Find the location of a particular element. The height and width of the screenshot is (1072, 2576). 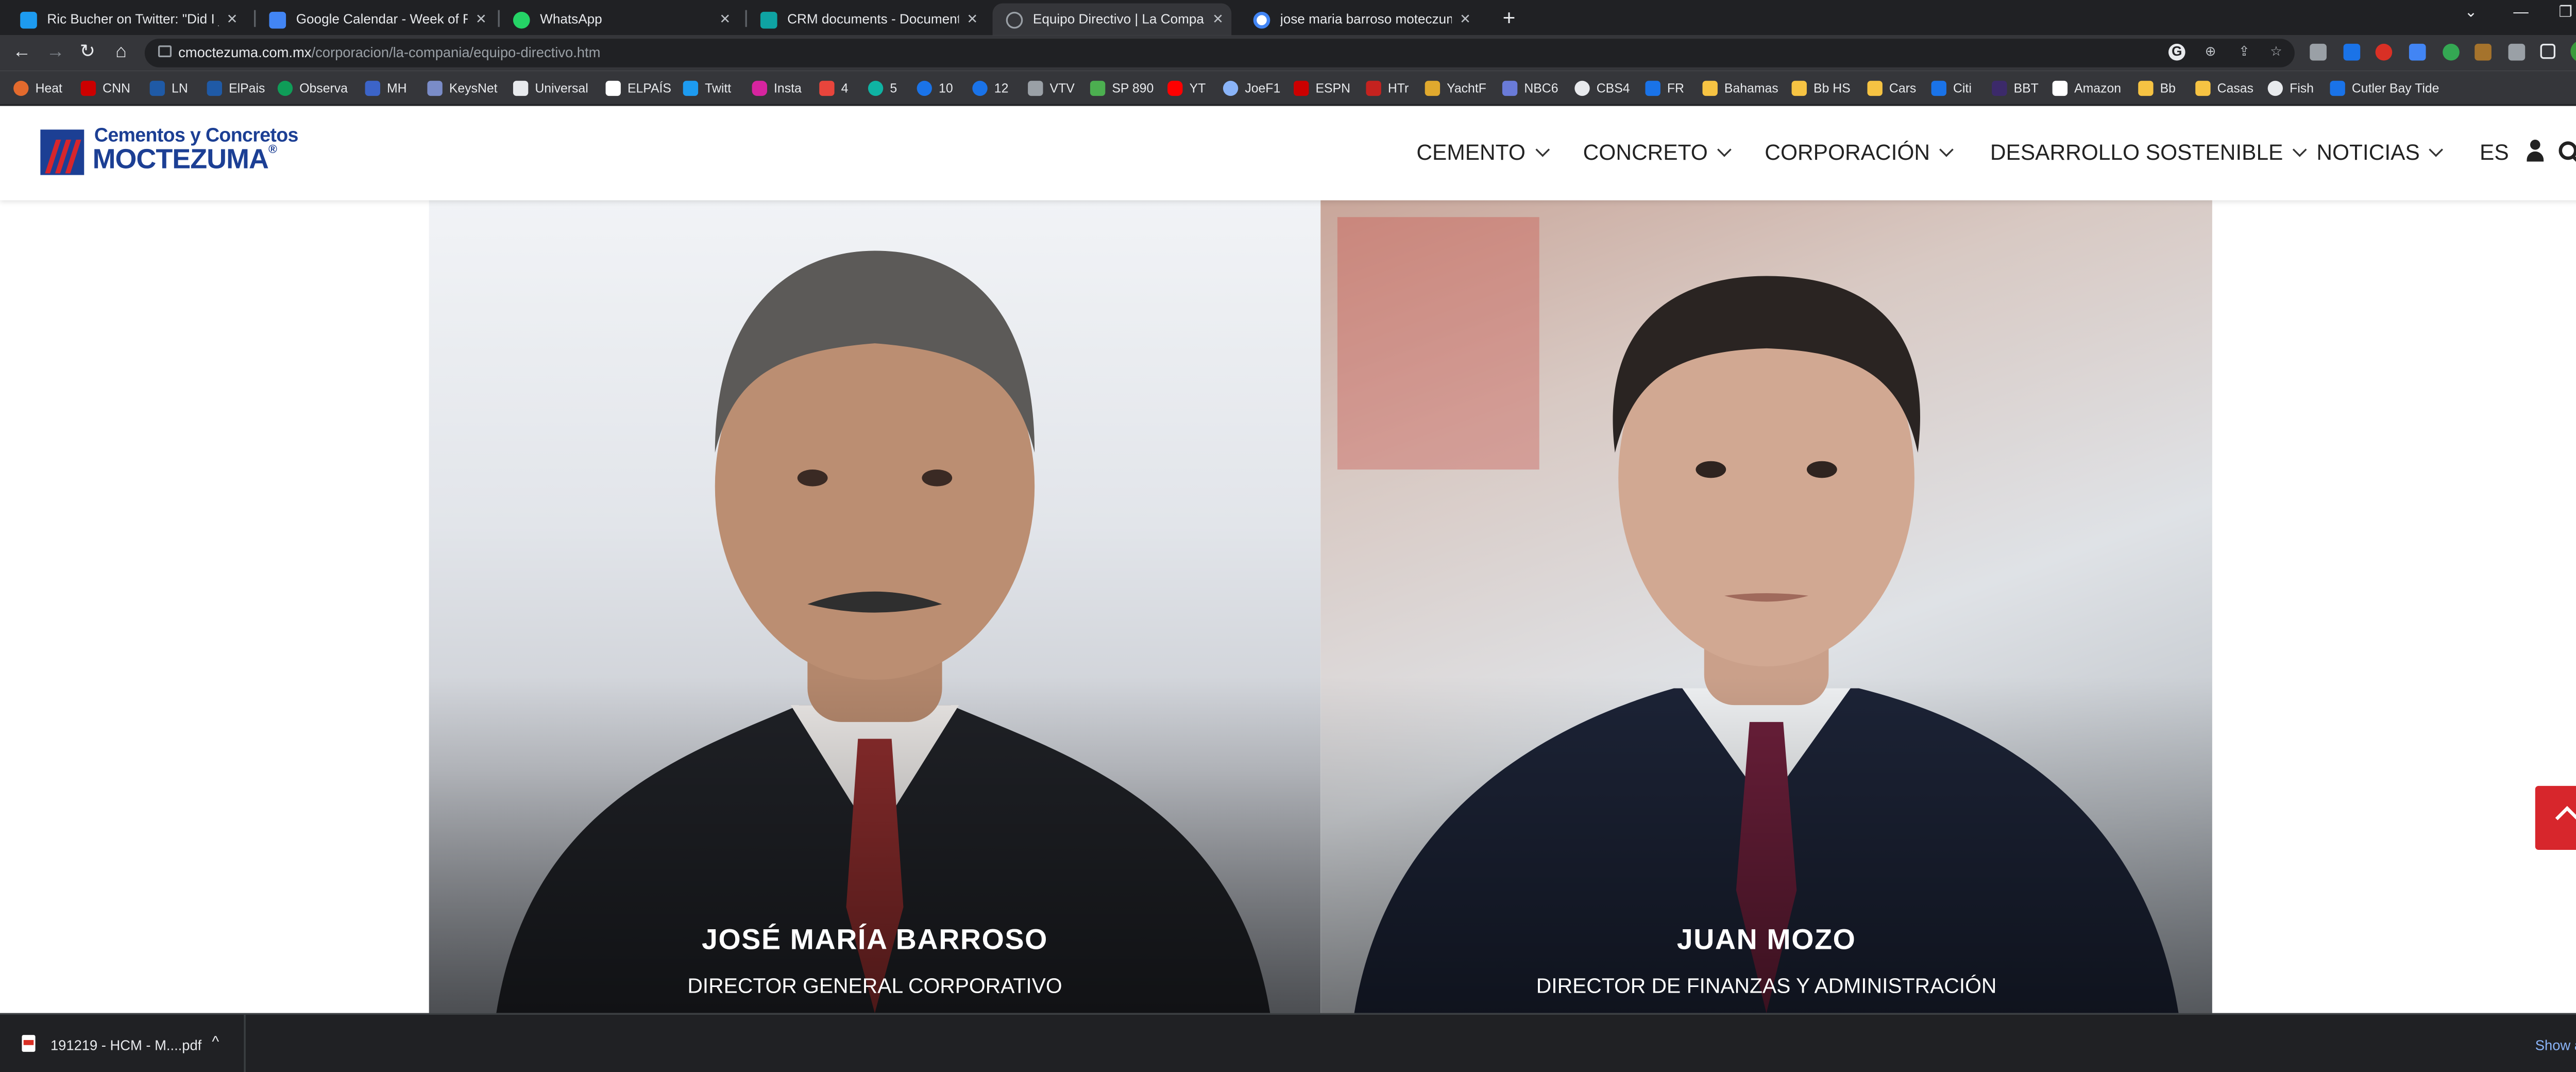

sp890-icon is located at coordinates (1098, 87).